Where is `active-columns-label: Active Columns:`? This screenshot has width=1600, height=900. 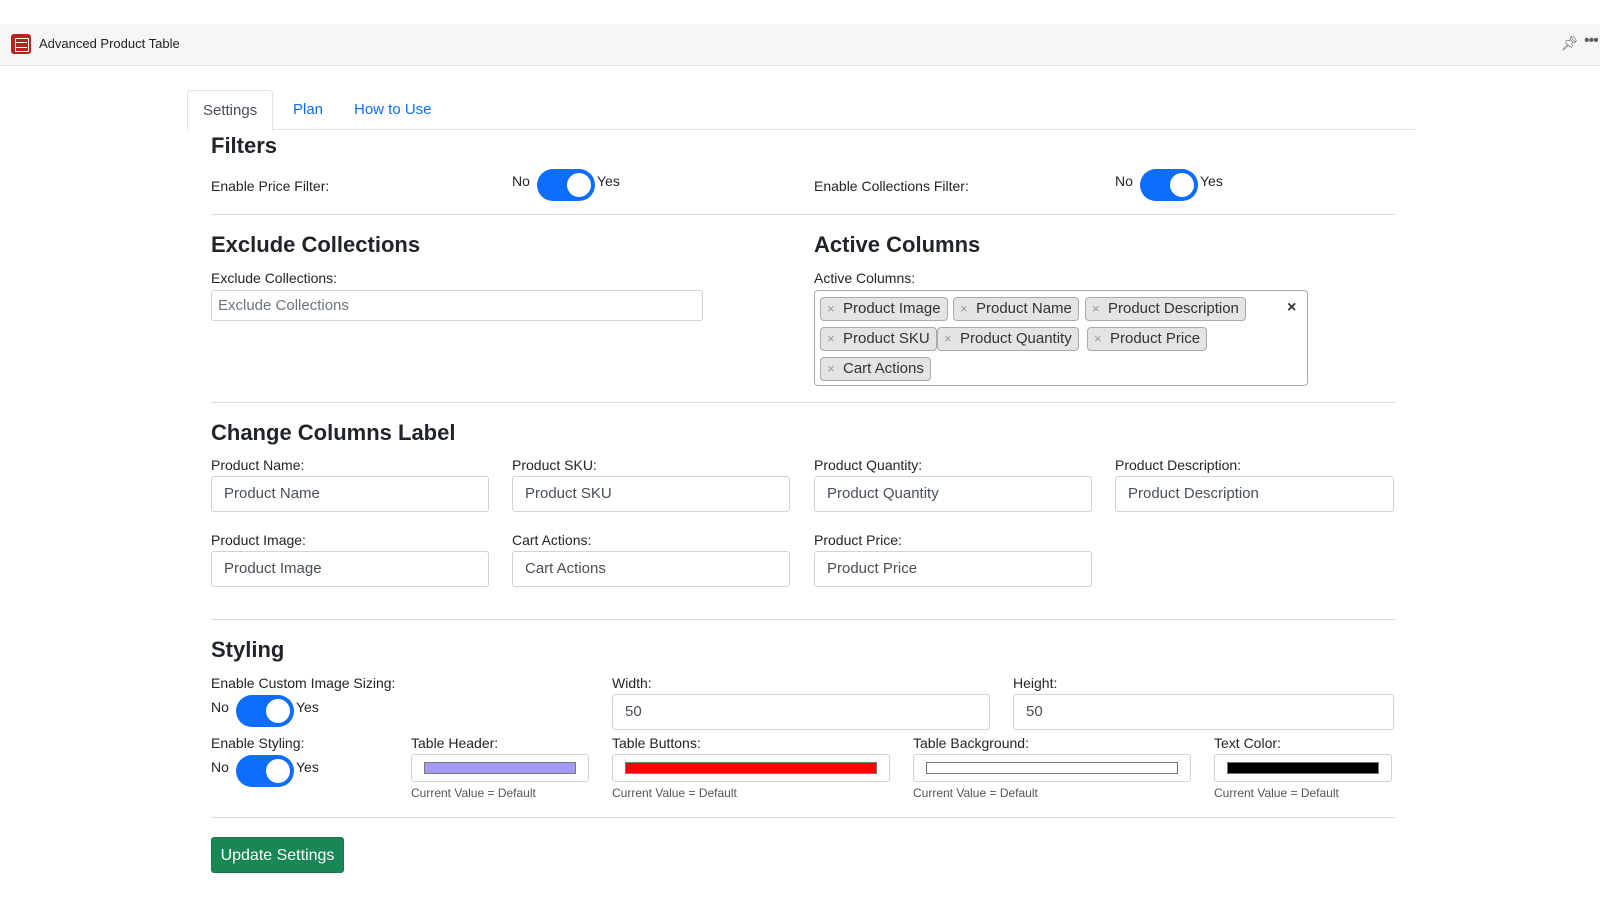
active-columns-label: Active Columns: is located at coordinates (865, 278).